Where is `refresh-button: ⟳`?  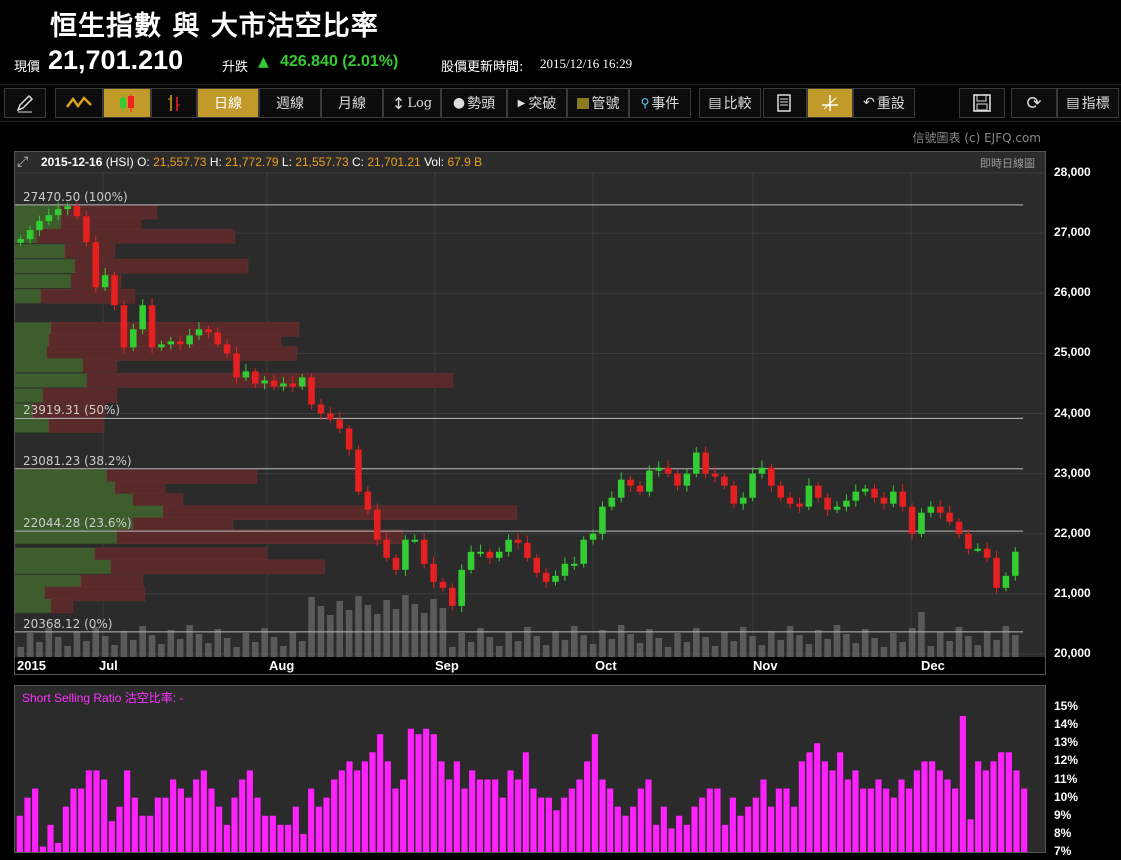 refresh-button: ⟳ is located at coordinates (1034, 103).